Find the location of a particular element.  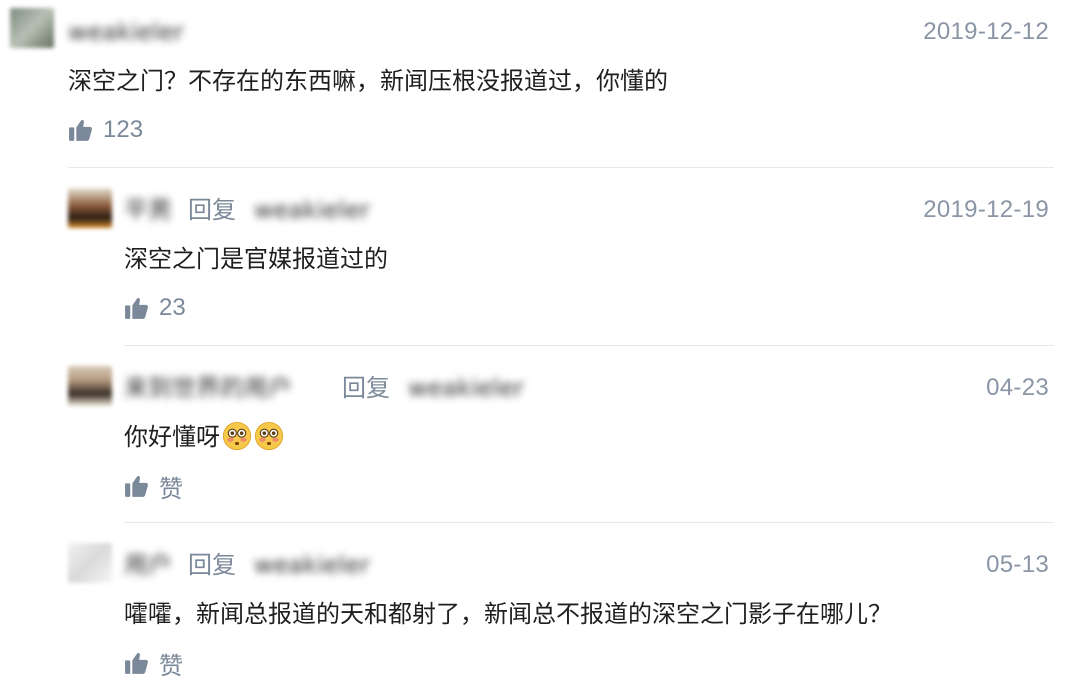

like-button: 23 is located at coordinates (155, 308).